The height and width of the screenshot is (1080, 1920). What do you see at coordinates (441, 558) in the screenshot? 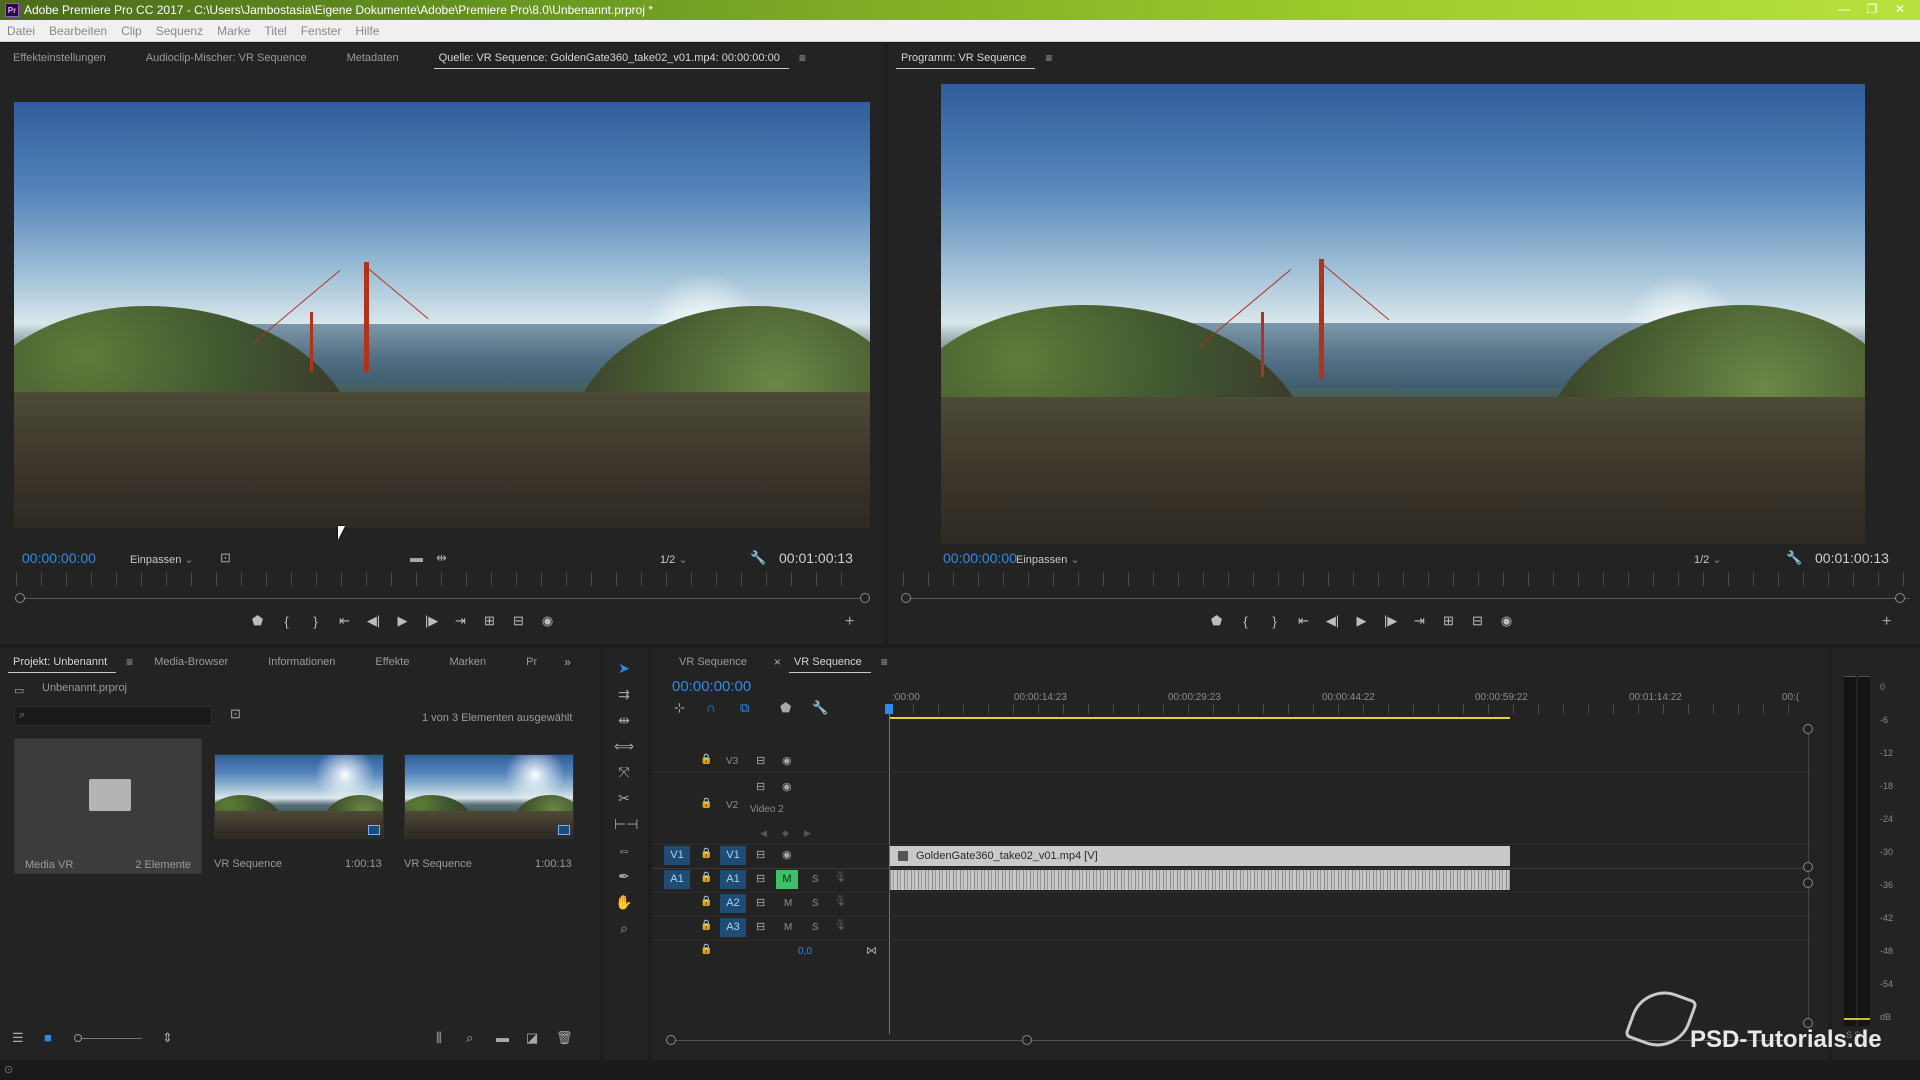
I see `drag-audio-icon: ⇹` at bounding box center [441, 558].